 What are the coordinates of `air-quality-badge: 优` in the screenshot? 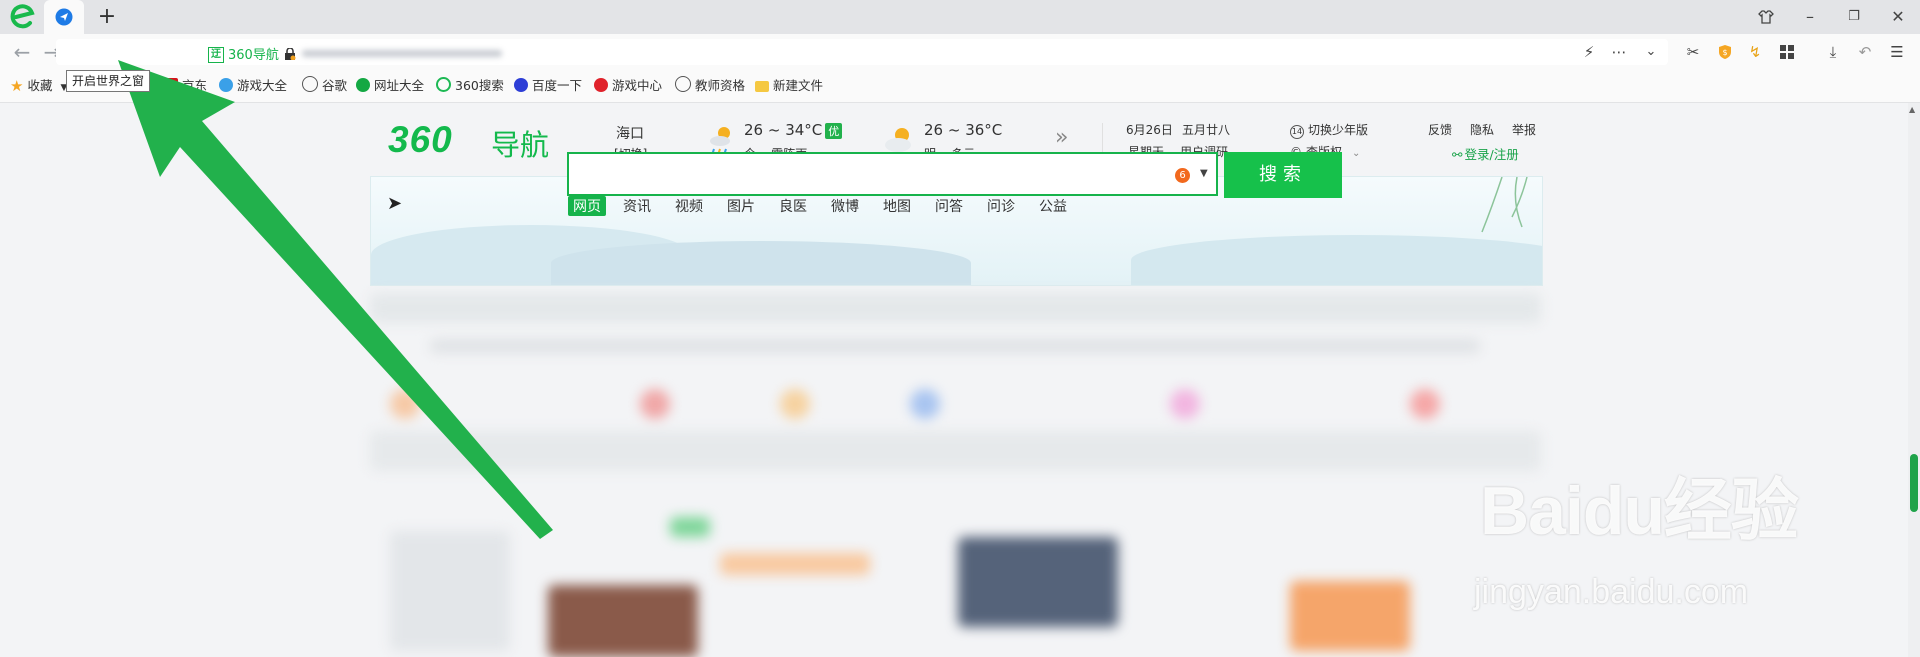 It's located at (834, 131).